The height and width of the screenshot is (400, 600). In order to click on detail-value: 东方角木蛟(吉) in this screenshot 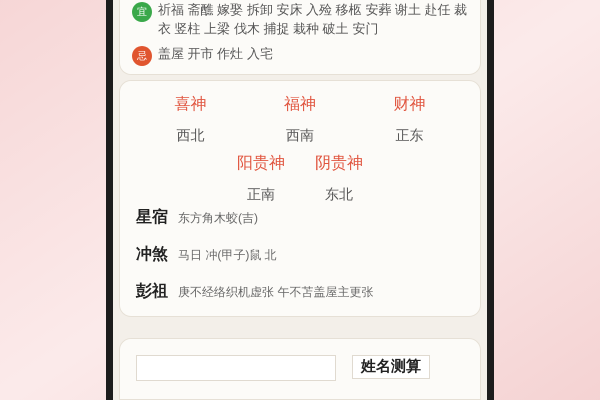, I will do `click(218, 218)`.